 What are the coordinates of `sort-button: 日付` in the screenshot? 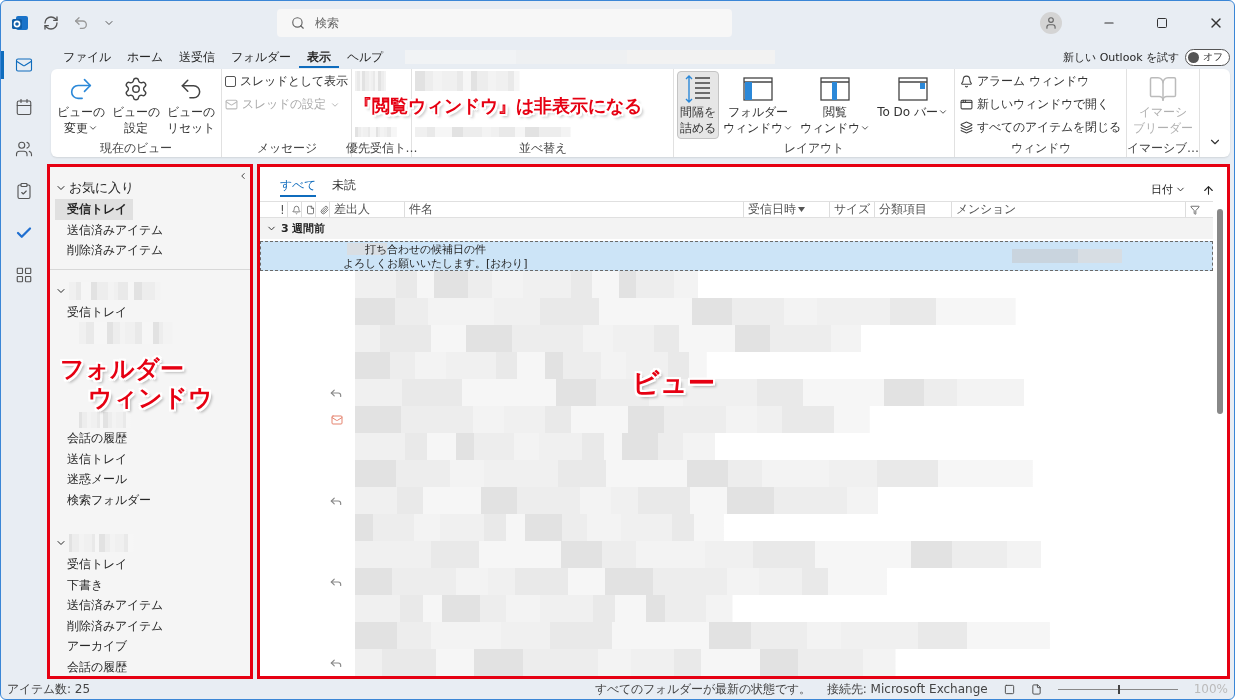 It's located at (1168, 189).